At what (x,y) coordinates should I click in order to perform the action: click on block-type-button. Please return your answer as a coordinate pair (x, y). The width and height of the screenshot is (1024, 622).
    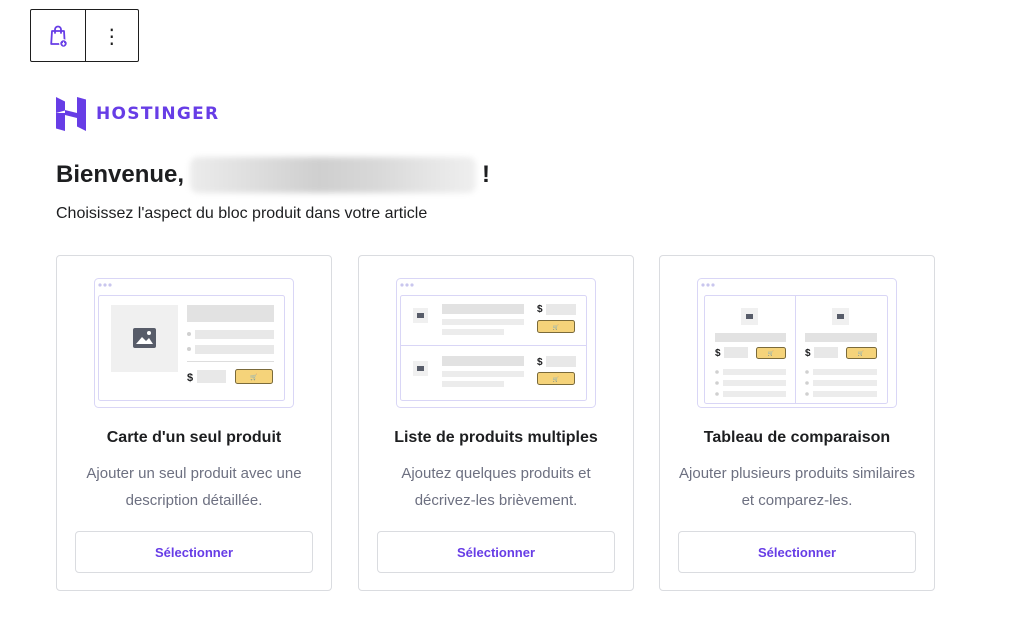
    Looking at the image, I should click on (58, 35).